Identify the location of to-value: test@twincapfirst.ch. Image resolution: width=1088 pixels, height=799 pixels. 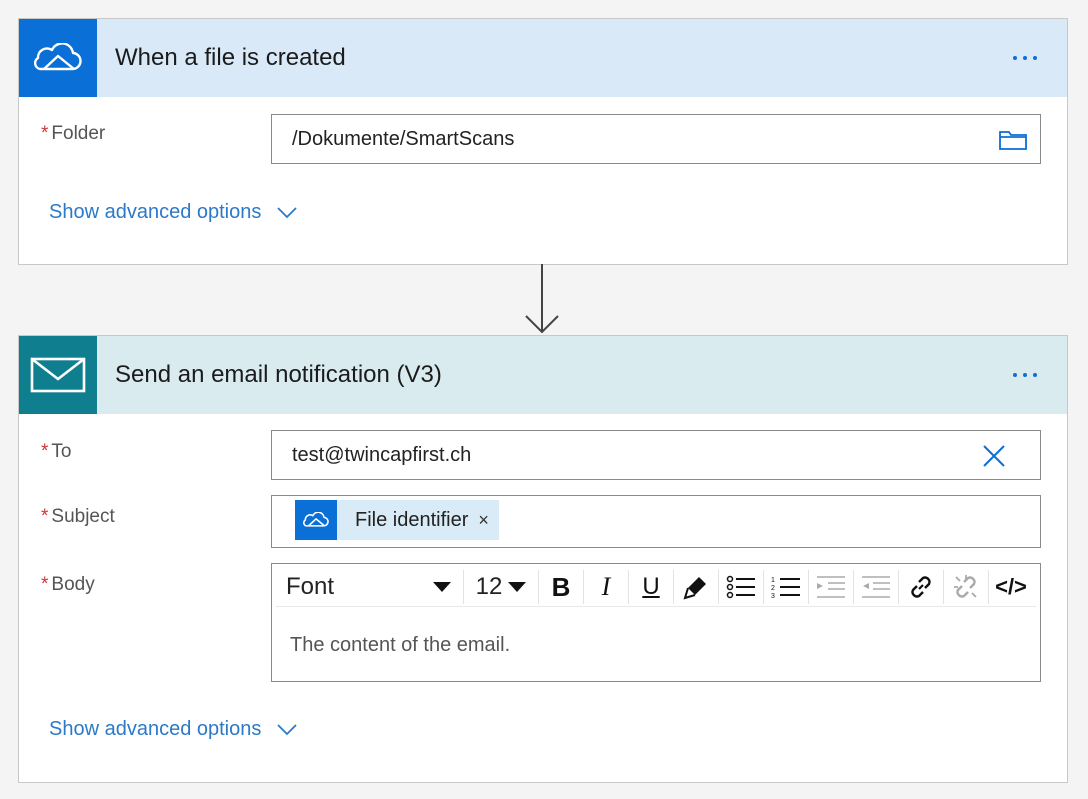
(382, 455).